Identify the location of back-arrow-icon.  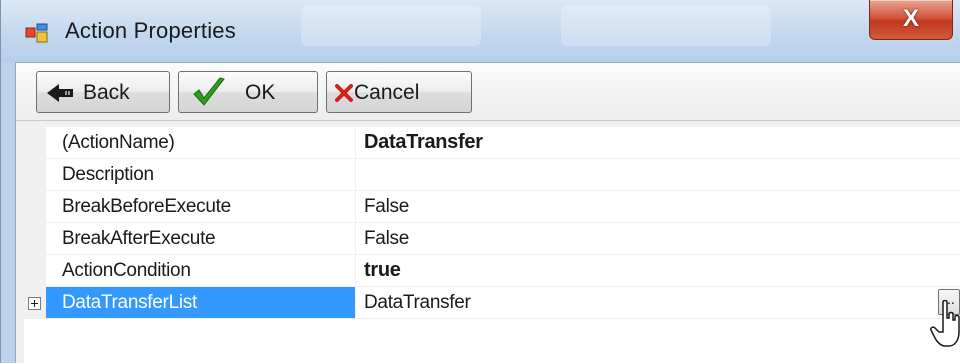
(60, 93).